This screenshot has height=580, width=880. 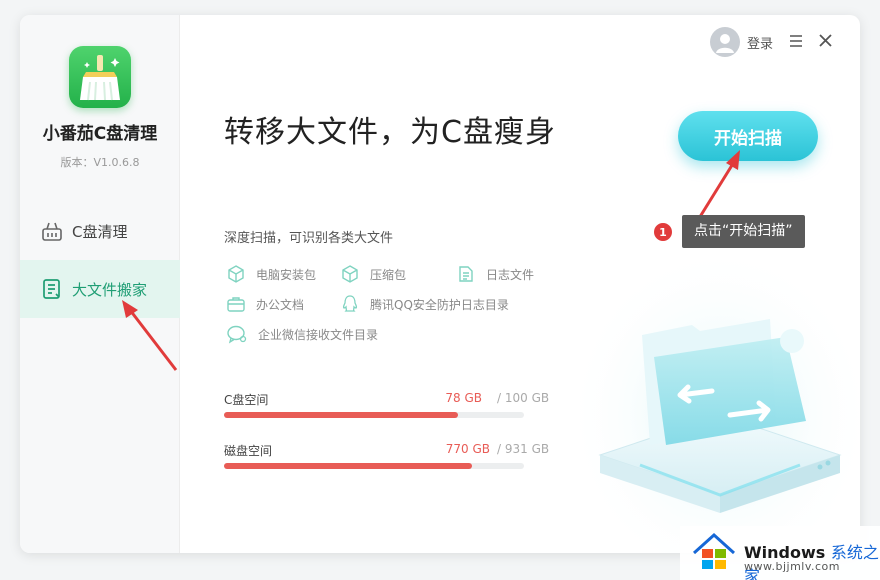 I want to click on basket-icon, so click(x=52, y=231).